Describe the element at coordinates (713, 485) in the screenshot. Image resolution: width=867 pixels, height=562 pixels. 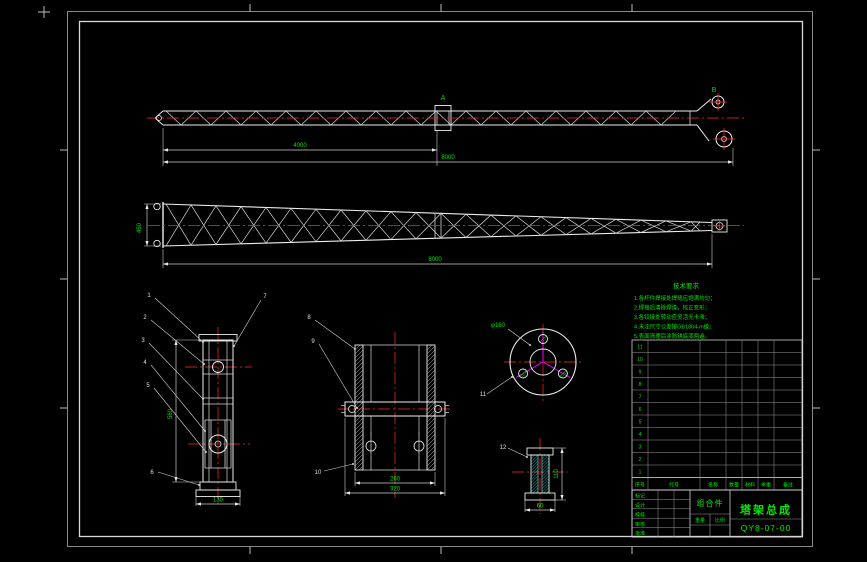
I see `bom-header-name: 名称` at that location.